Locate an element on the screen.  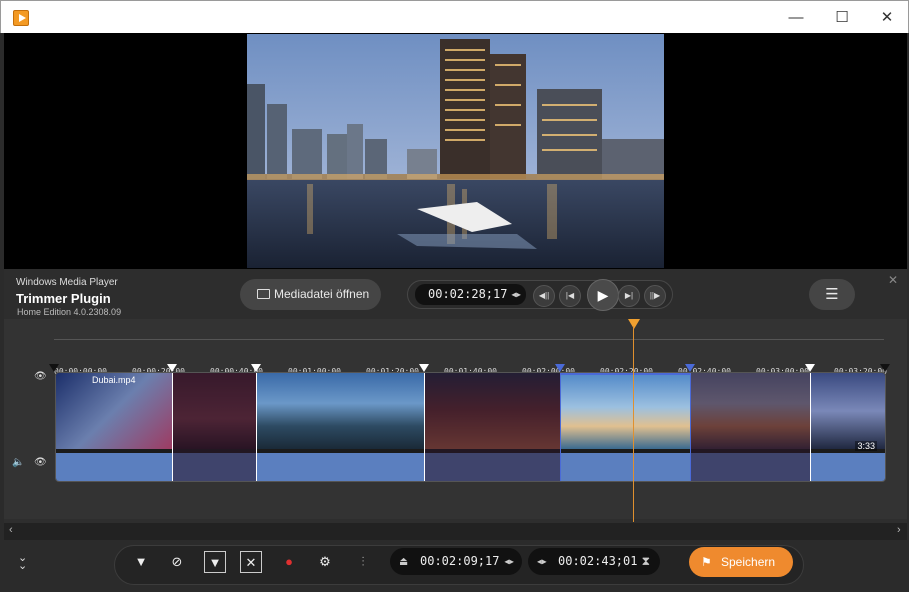
video-visibility-eye-icon: 👁 is located at coordinates (40, 376).